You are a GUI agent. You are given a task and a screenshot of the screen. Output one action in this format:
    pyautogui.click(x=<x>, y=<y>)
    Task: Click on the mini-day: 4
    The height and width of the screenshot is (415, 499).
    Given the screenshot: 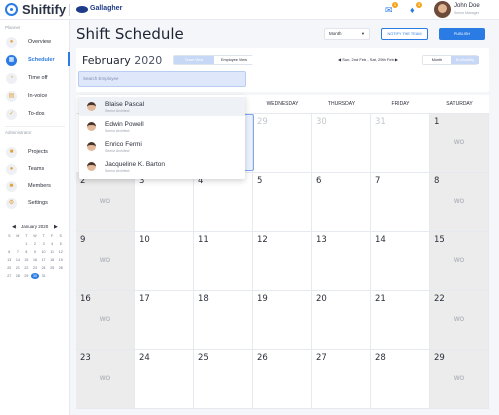 What is the action you would take?
    pyautogui.click(x=52, y=244)
    